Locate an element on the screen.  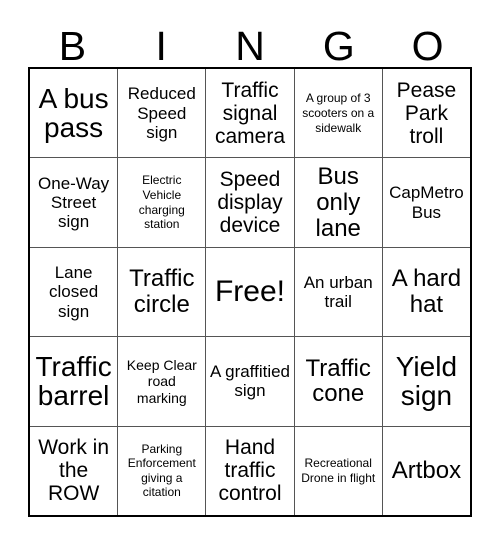
bingo-cell-o5: Artbox is located at coordinates (426, 471).